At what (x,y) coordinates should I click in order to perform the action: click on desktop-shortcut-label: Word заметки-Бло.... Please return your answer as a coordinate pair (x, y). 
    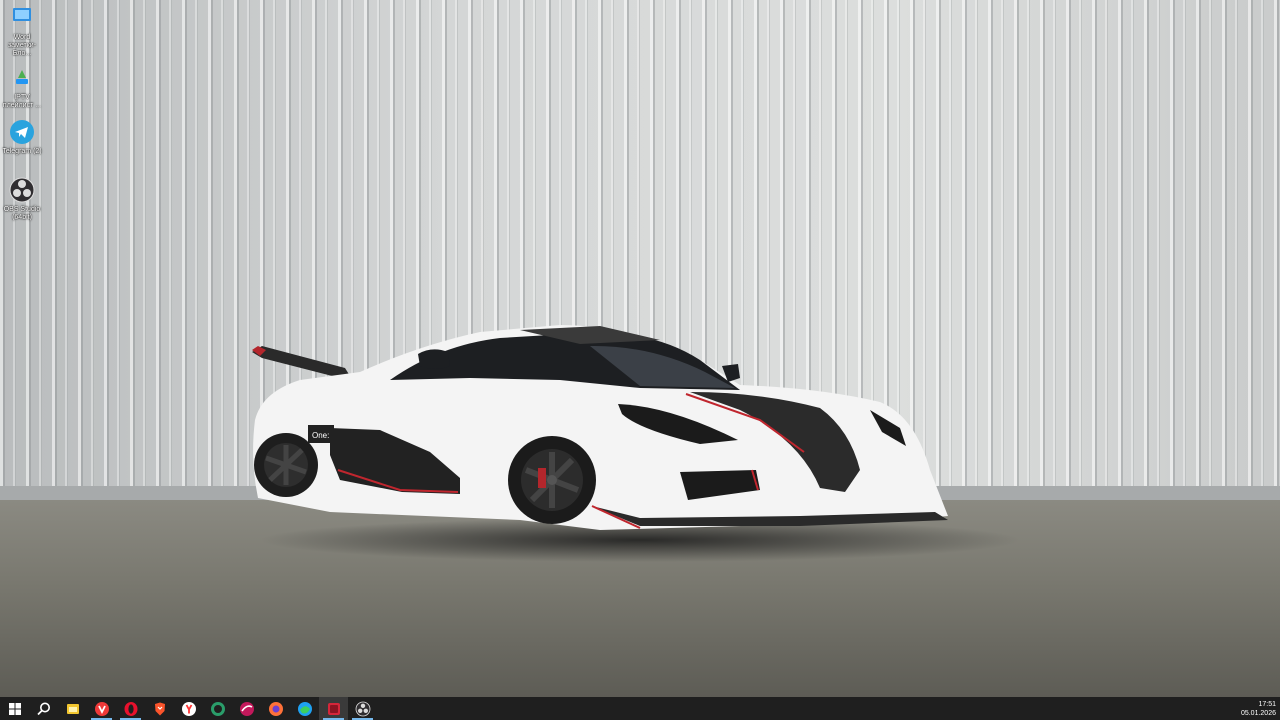
    Looking at the image, I should click on (22, 45).